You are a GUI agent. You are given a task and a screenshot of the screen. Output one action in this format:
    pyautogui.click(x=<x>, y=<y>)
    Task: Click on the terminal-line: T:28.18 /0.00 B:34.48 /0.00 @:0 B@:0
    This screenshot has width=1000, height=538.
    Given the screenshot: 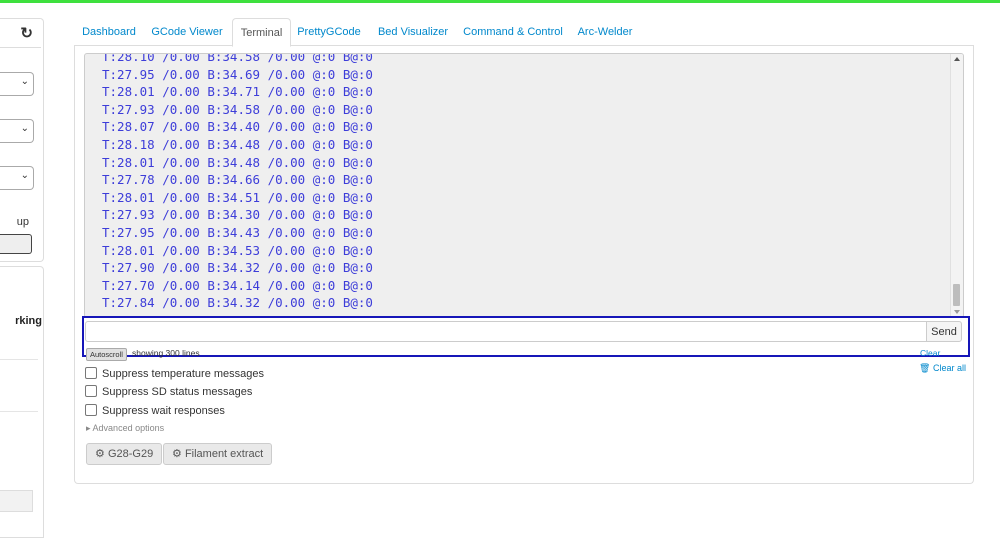 What is the action you would take?
    pyautogui.click(x=237, y=144)
    